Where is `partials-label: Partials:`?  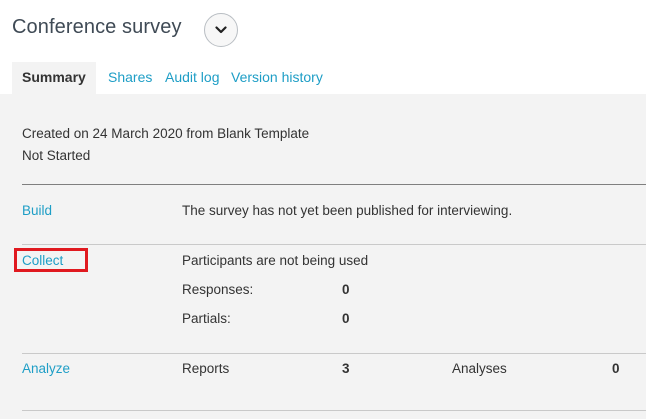 partials-label: Partials: is located at coordinates (206, 318).